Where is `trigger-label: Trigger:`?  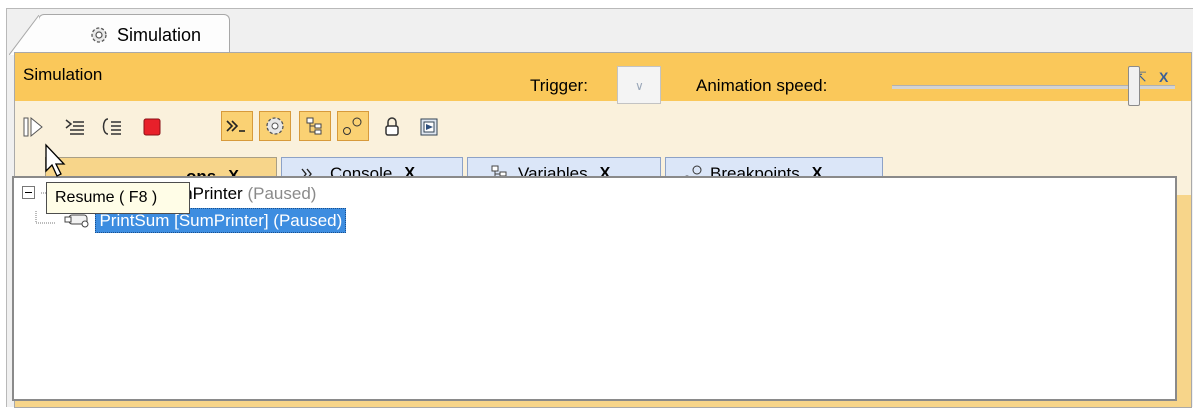 trigger-label: Trigger: is located at coordinates (559, 85).